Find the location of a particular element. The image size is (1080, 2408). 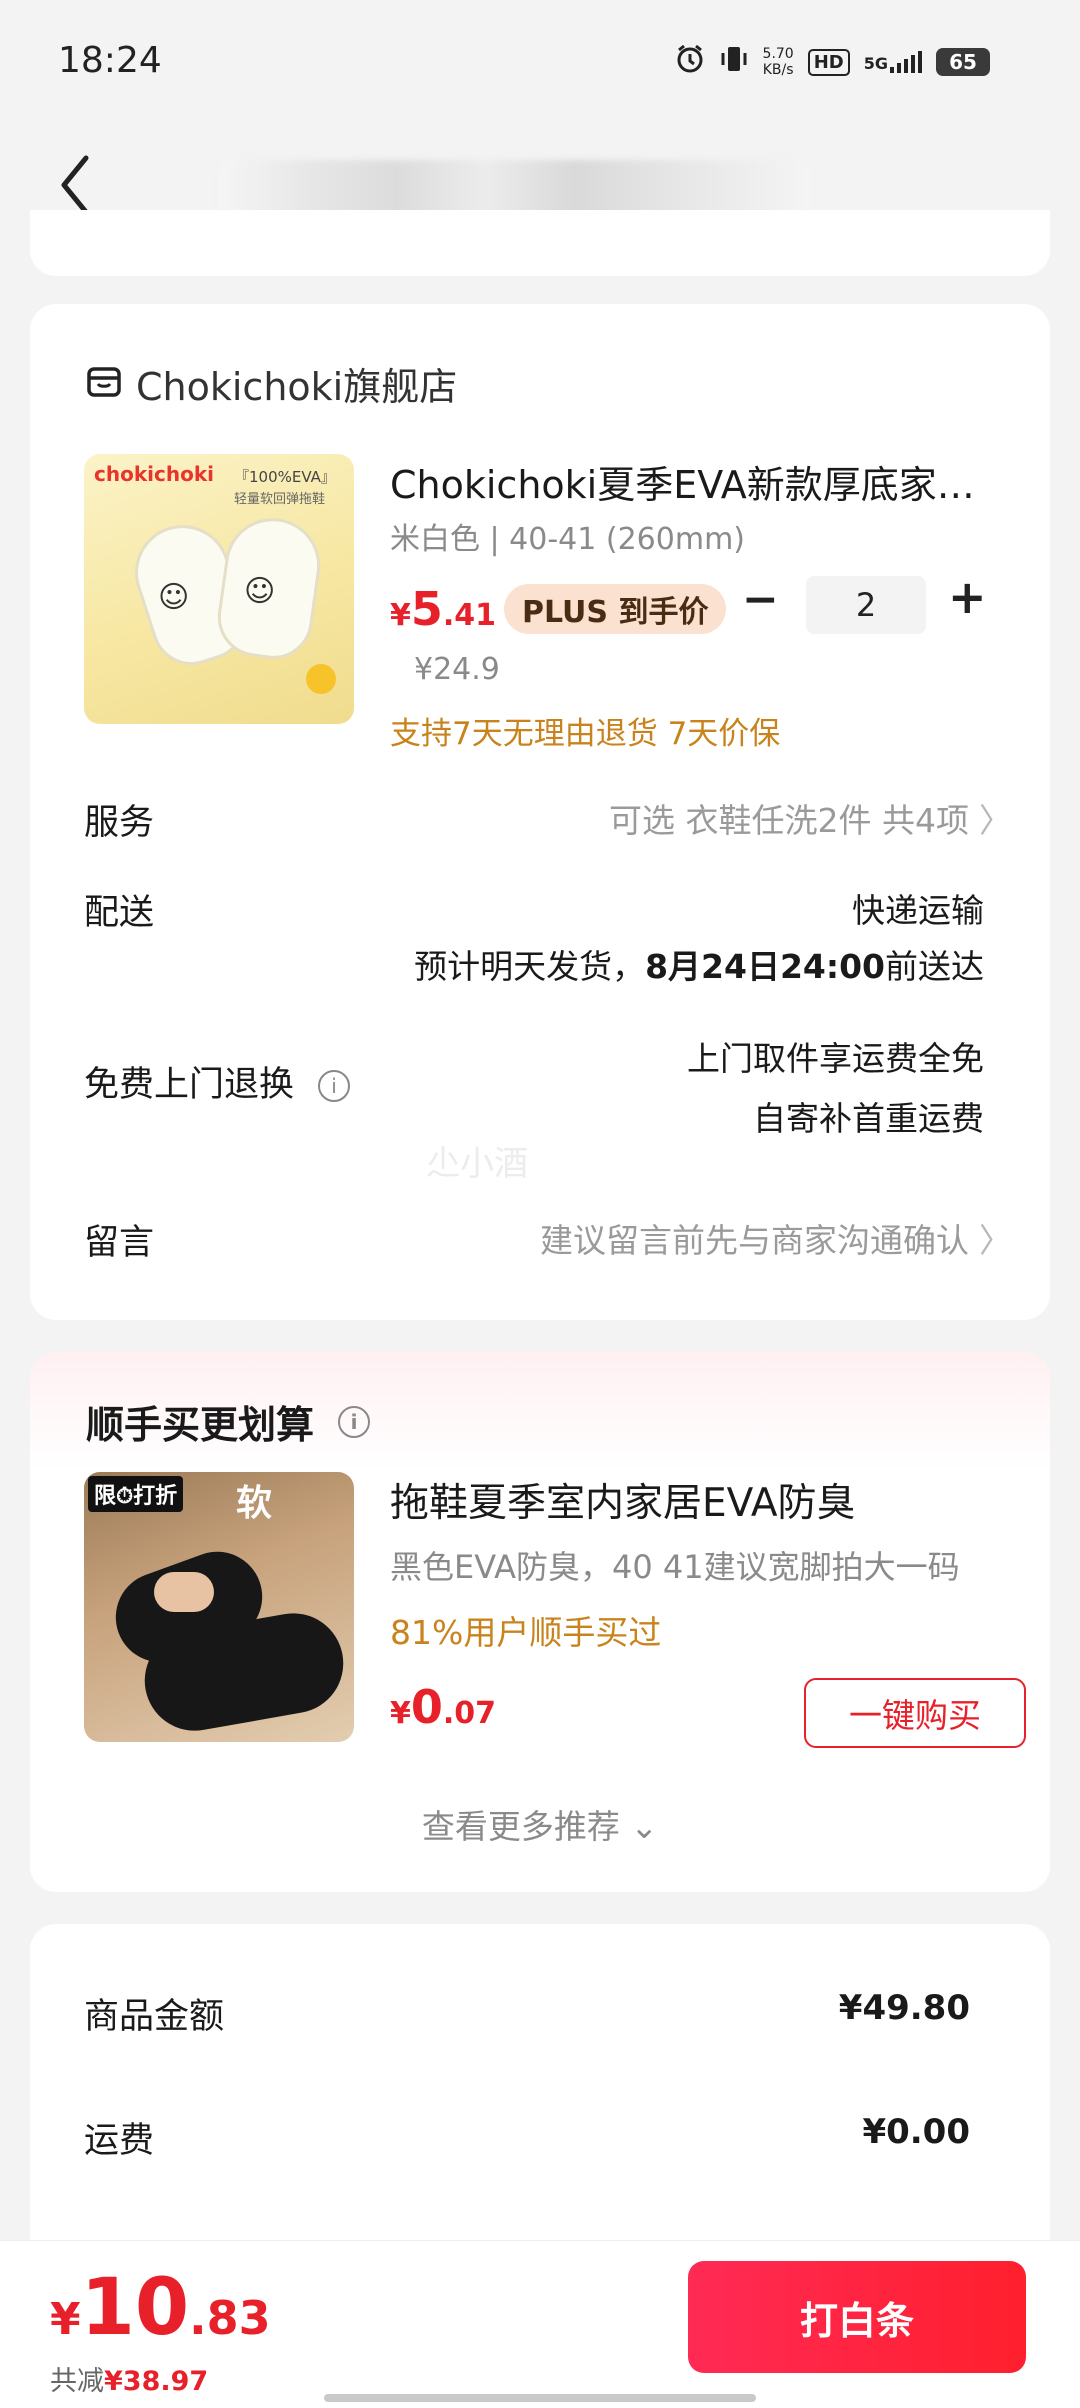

return-label: 免费上门退换 i is located at coordinates (217, 1081).